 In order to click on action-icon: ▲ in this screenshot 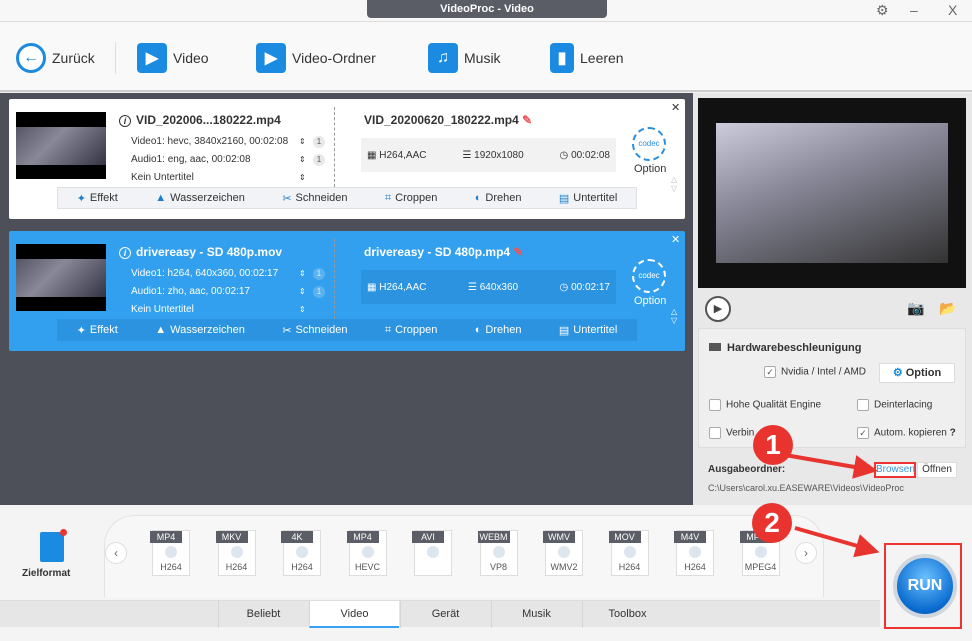, I will do `click(161, 198)`.